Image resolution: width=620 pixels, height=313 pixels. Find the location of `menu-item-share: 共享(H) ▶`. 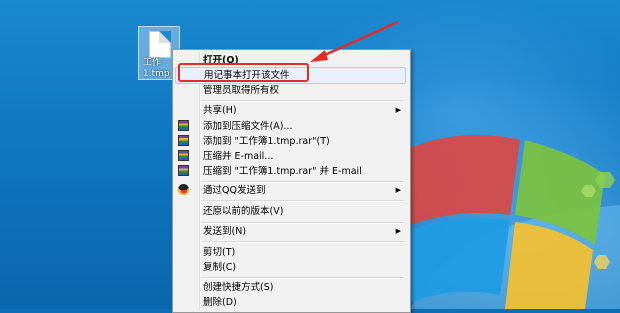

menu-item-share: 共享(H) ▶ is located at coordinates (290, 110).